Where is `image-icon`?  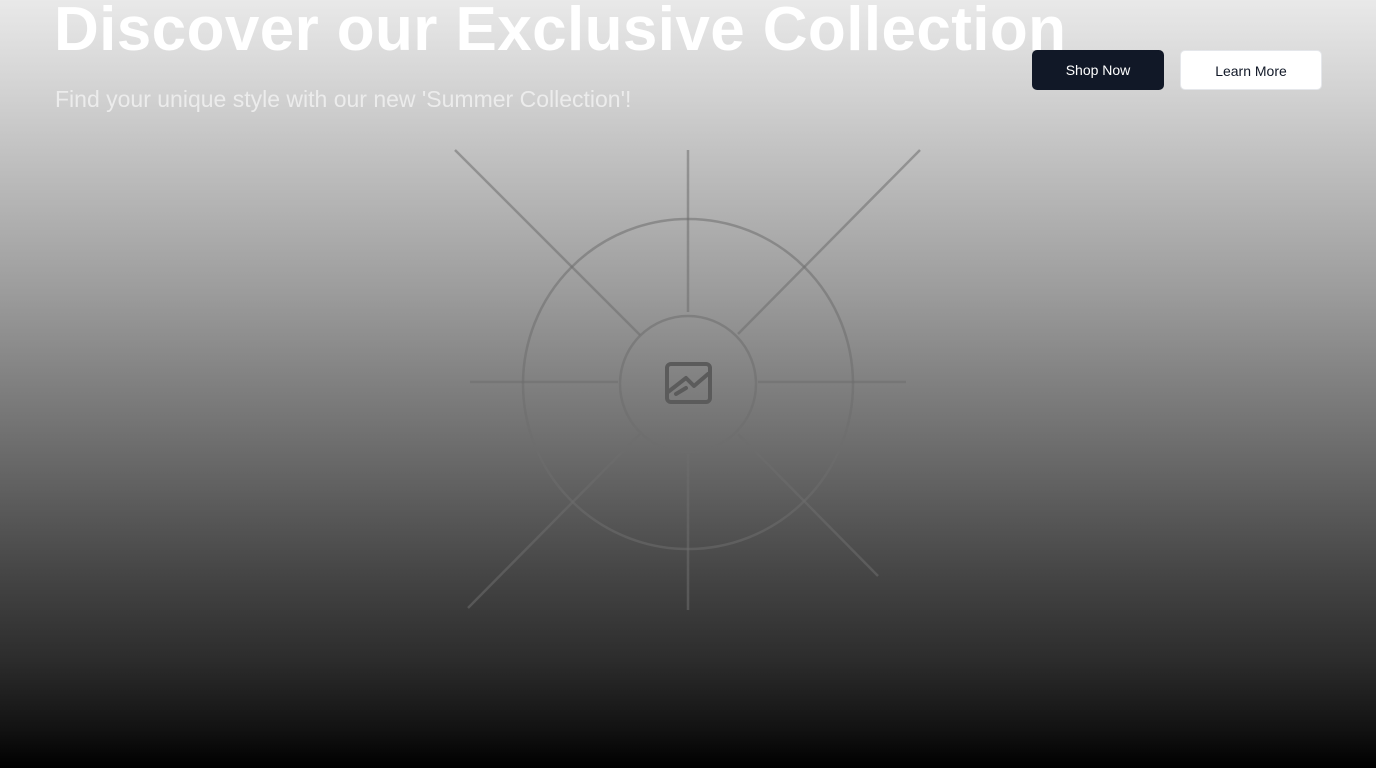 image-icon is located at coordinates (688, 383).